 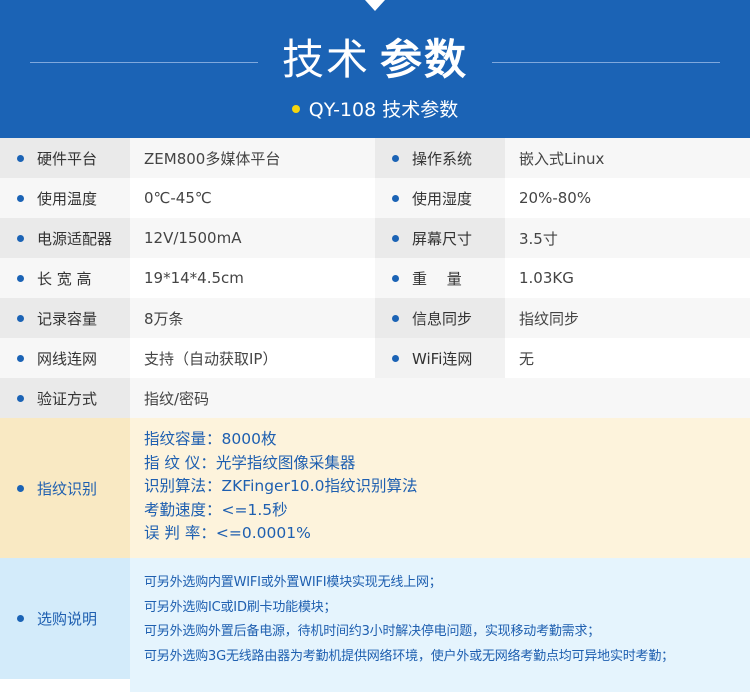 What do you see at coordinates (440, 318) in the screenshot?
I see `spec-label: 信息同步` at bounding box center [440, 318].